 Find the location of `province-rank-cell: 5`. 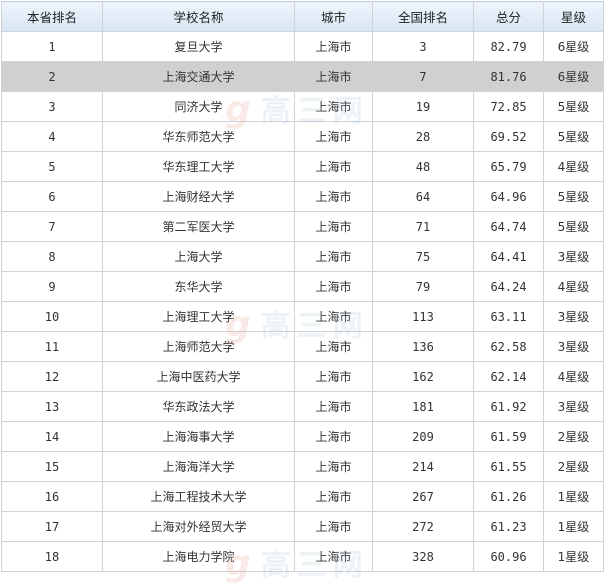

province-rank-cell: 5 is located at coordinates (52, 166).